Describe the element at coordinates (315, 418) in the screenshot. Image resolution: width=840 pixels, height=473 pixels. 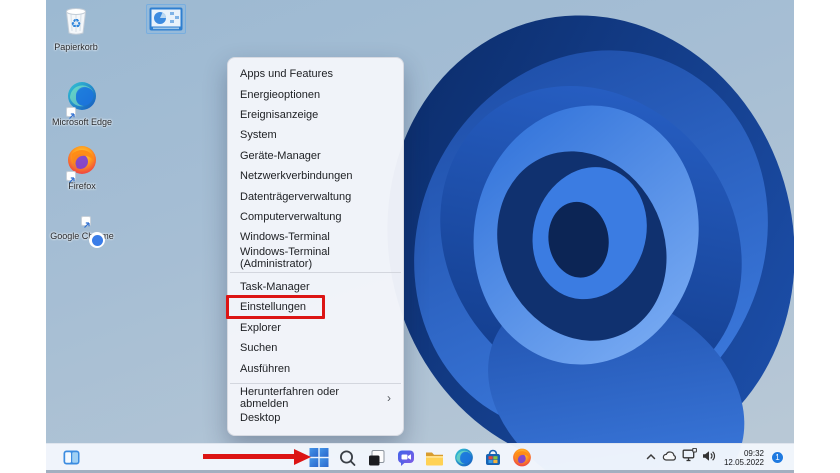
I see `menu-item-desktop: Desktop` at that location.